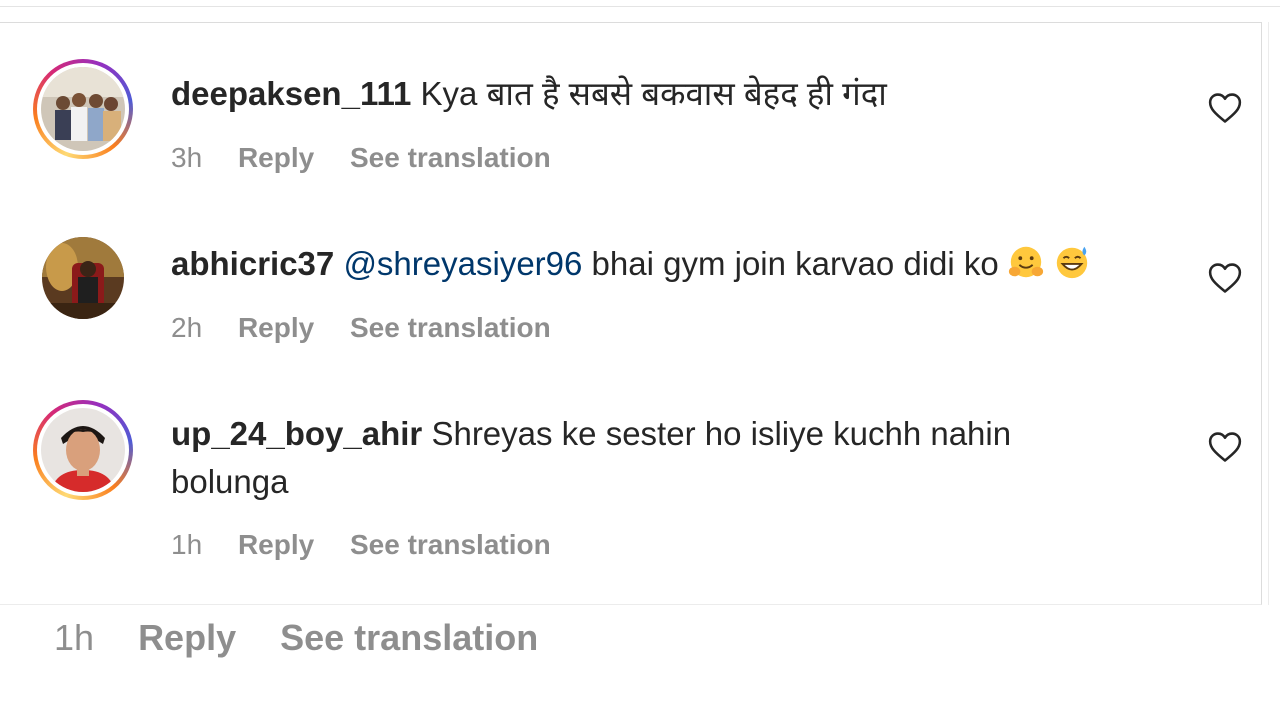 The height and width of the screenshot is (720, 1280). I want to click on footer-meta: 1h Reply See translation, so click(313, 638).